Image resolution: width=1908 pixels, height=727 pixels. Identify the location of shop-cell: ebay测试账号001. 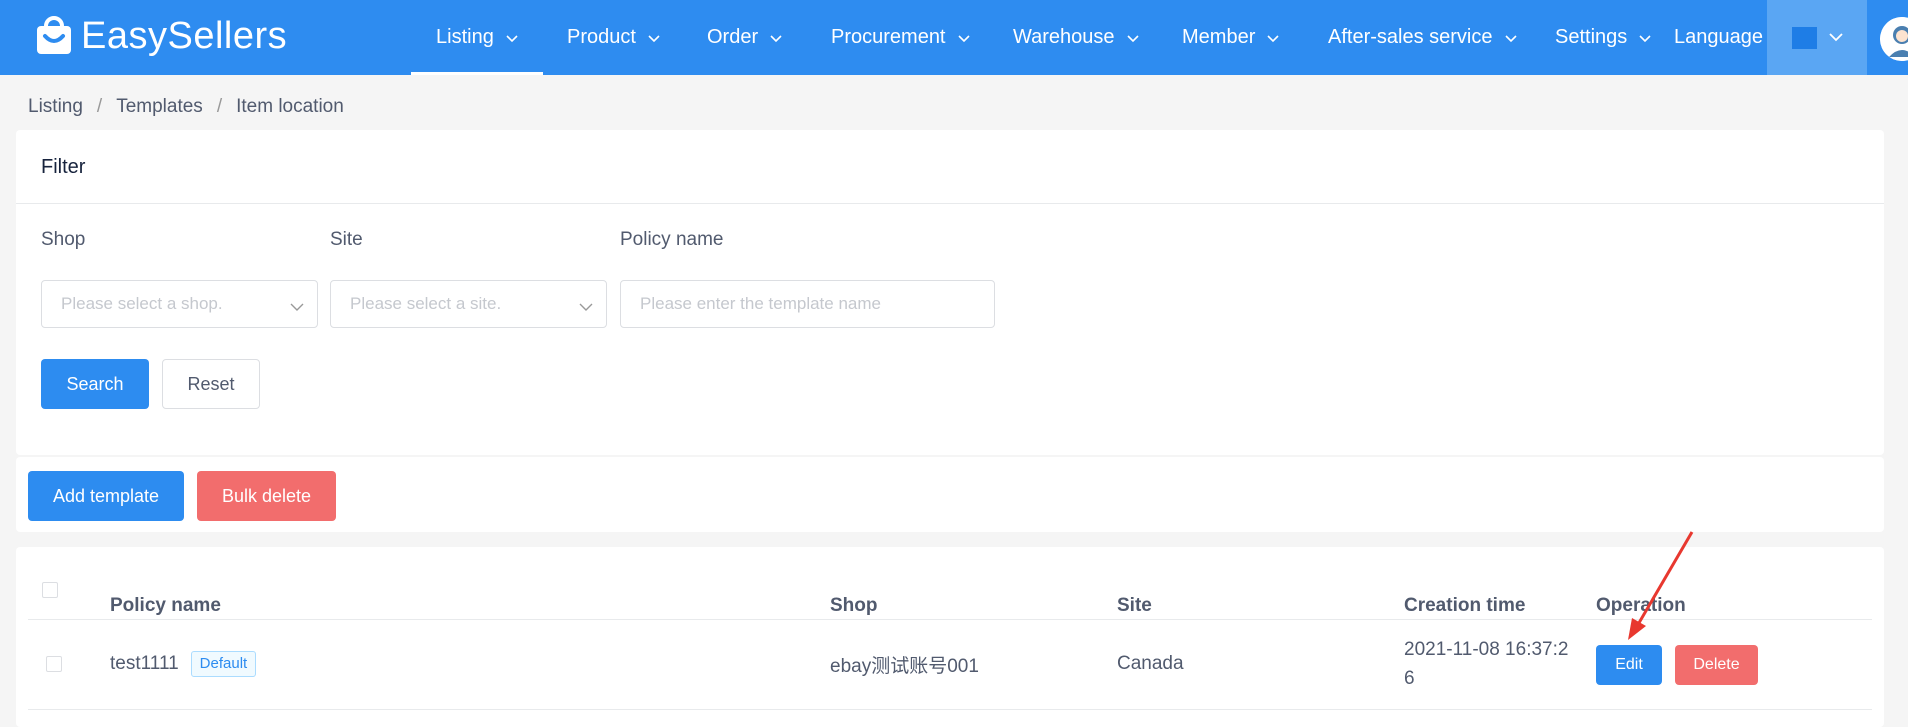
(904, 666).